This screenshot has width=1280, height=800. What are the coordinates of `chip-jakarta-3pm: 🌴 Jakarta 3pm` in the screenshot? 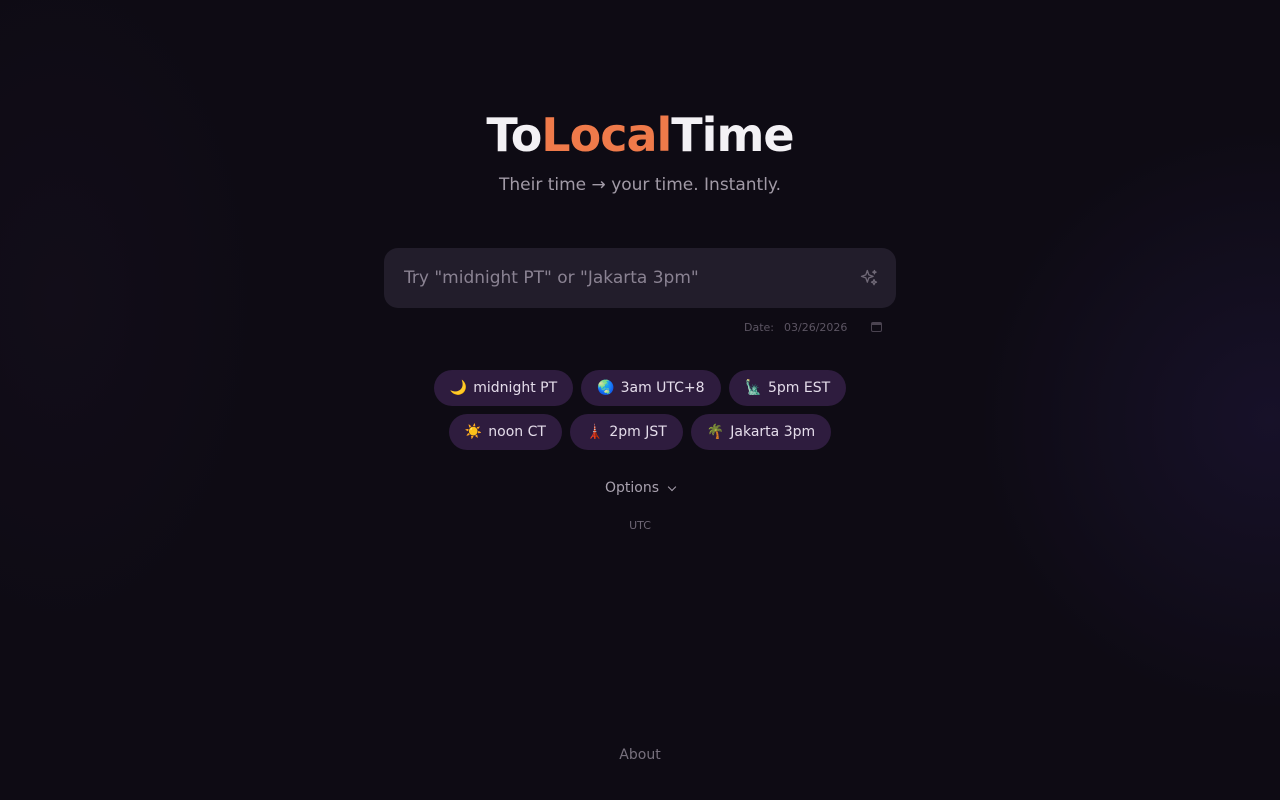 It's located at (761, 432).